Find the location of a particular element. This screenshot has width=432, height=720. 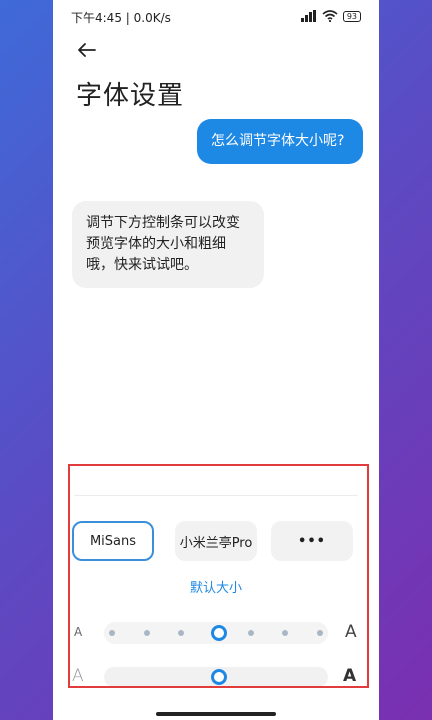

font-weight-slider-row: A A is located at coordinates (216, 678).